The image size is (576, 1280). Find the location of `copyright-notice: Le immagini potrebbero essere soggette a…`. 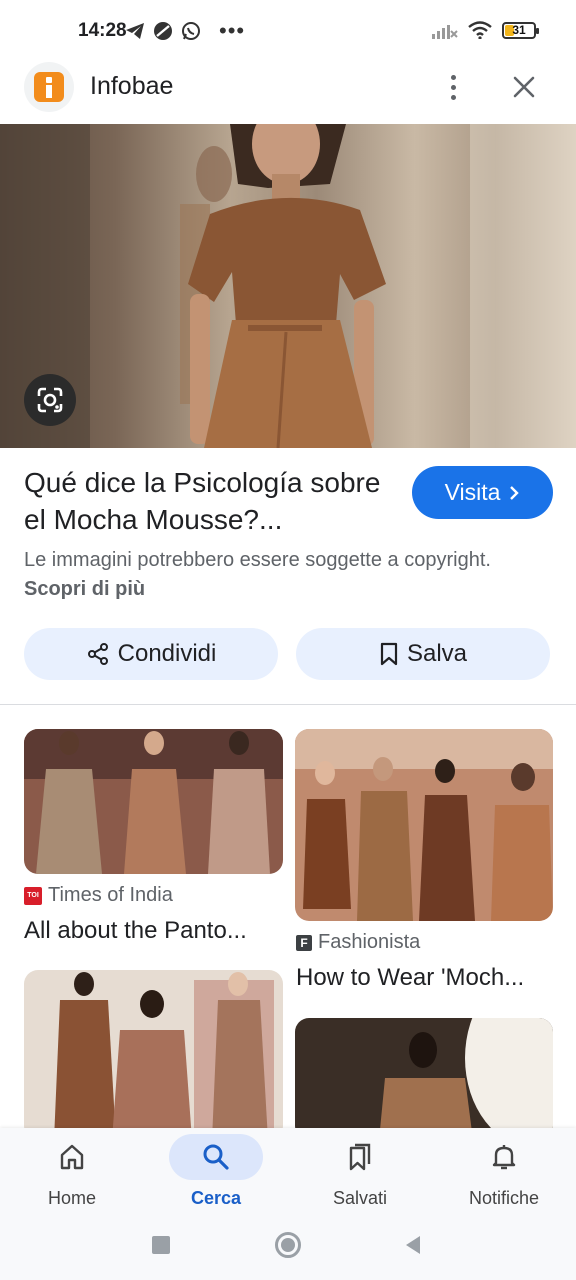

copyright-notice: Le immagini potrebbero essere soggette a… is located at coordinates (284, 575).